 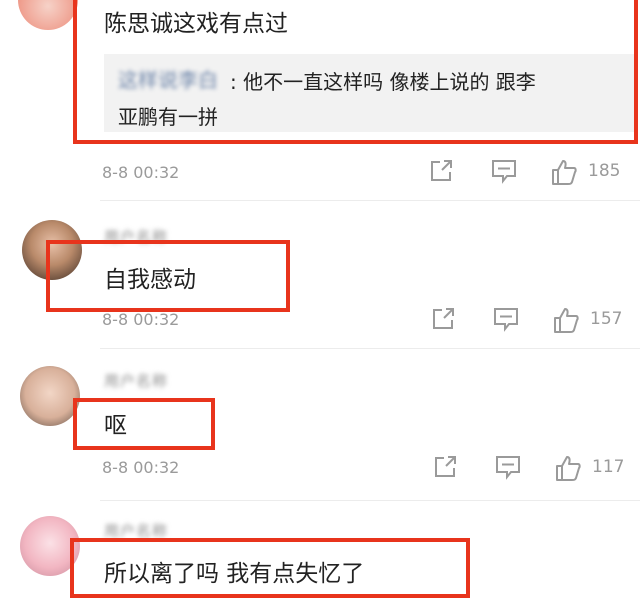 I want to click on like-count: 117, so click(x=608, y=467).